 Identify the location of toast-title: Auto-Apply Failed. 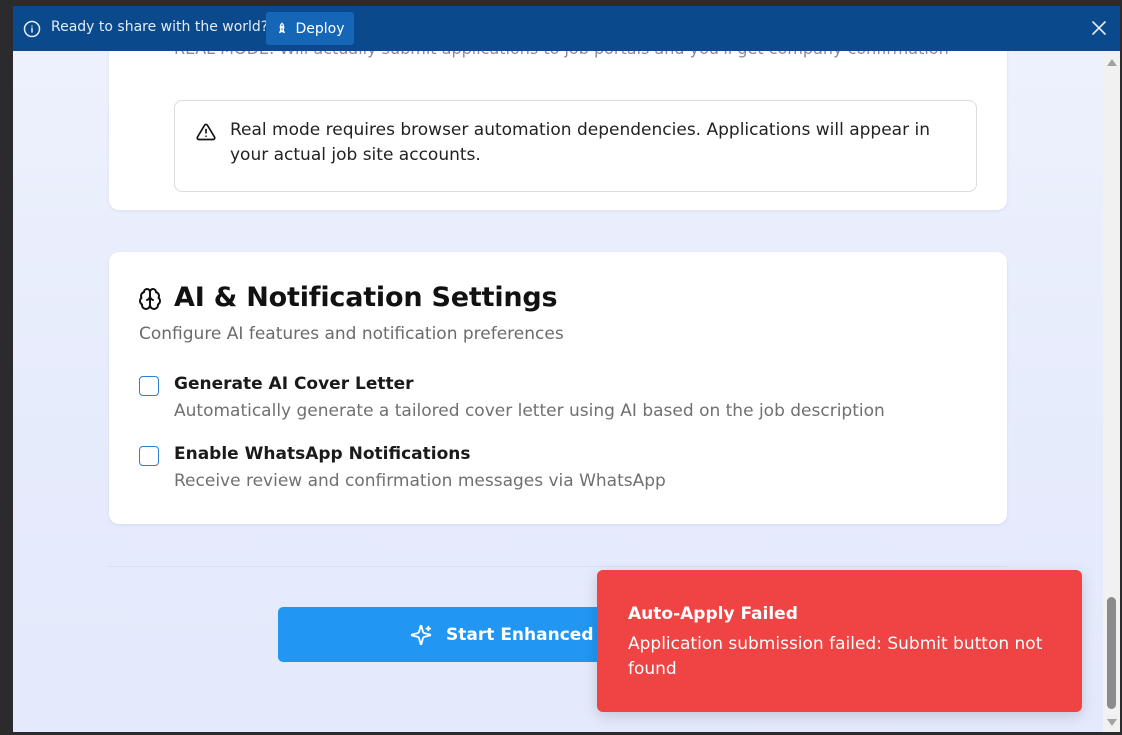
(713, 614).